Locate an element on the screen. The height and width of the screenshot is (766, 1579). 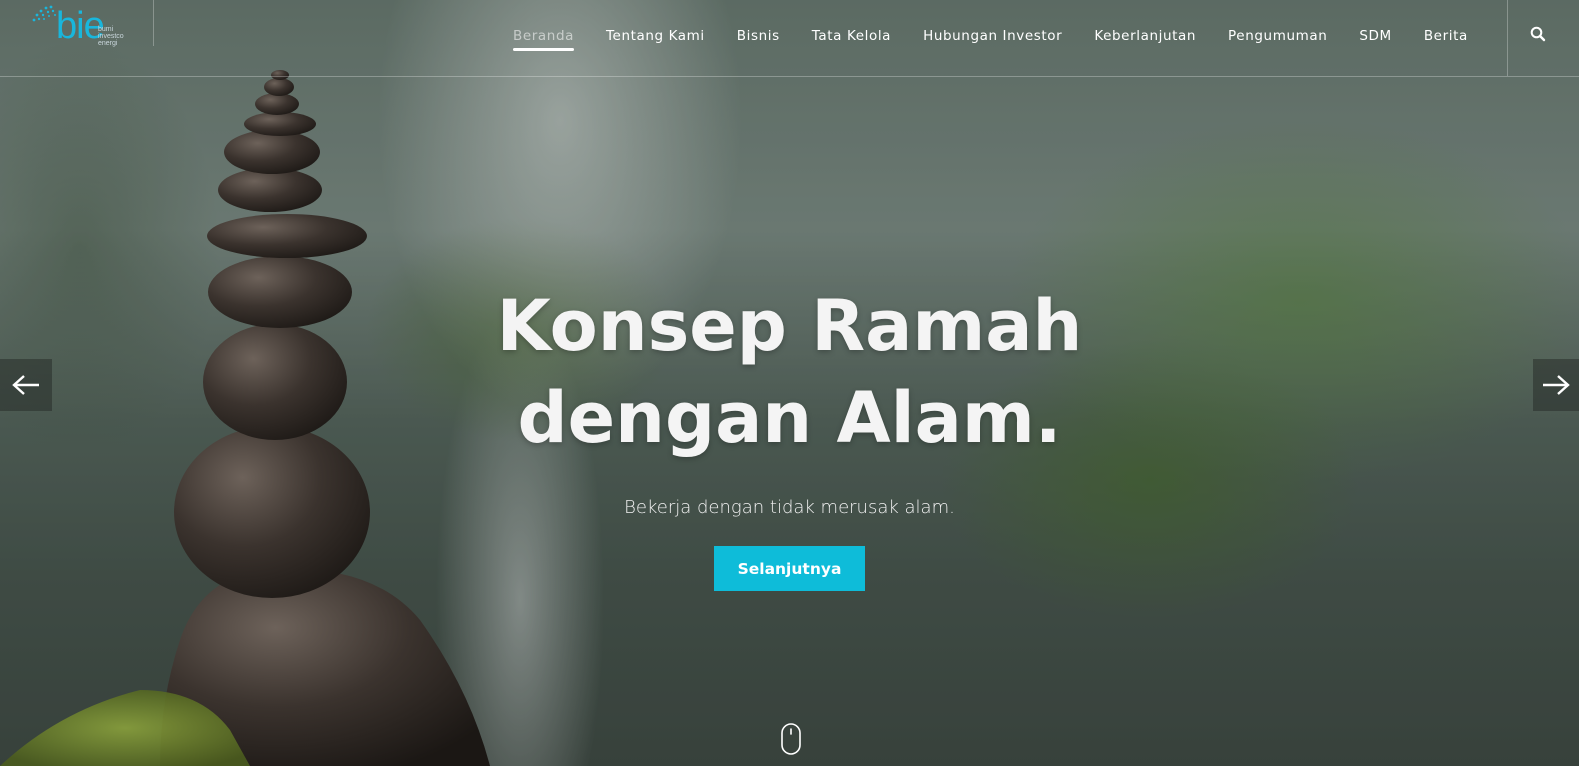
logo-tagline-line: energi is located at coordinates (108, 43).